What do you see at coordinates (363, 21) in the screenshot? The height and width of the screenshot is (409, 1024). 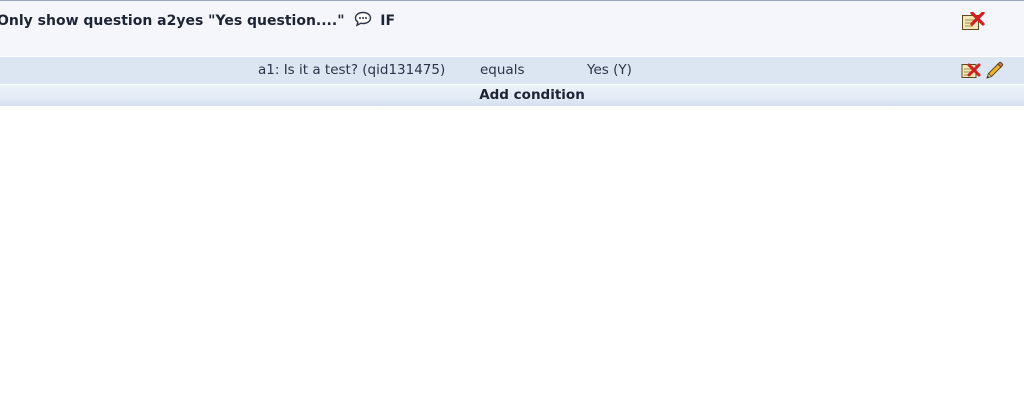 I see `speech-bubble-icon` at bounding box center [363, 21].